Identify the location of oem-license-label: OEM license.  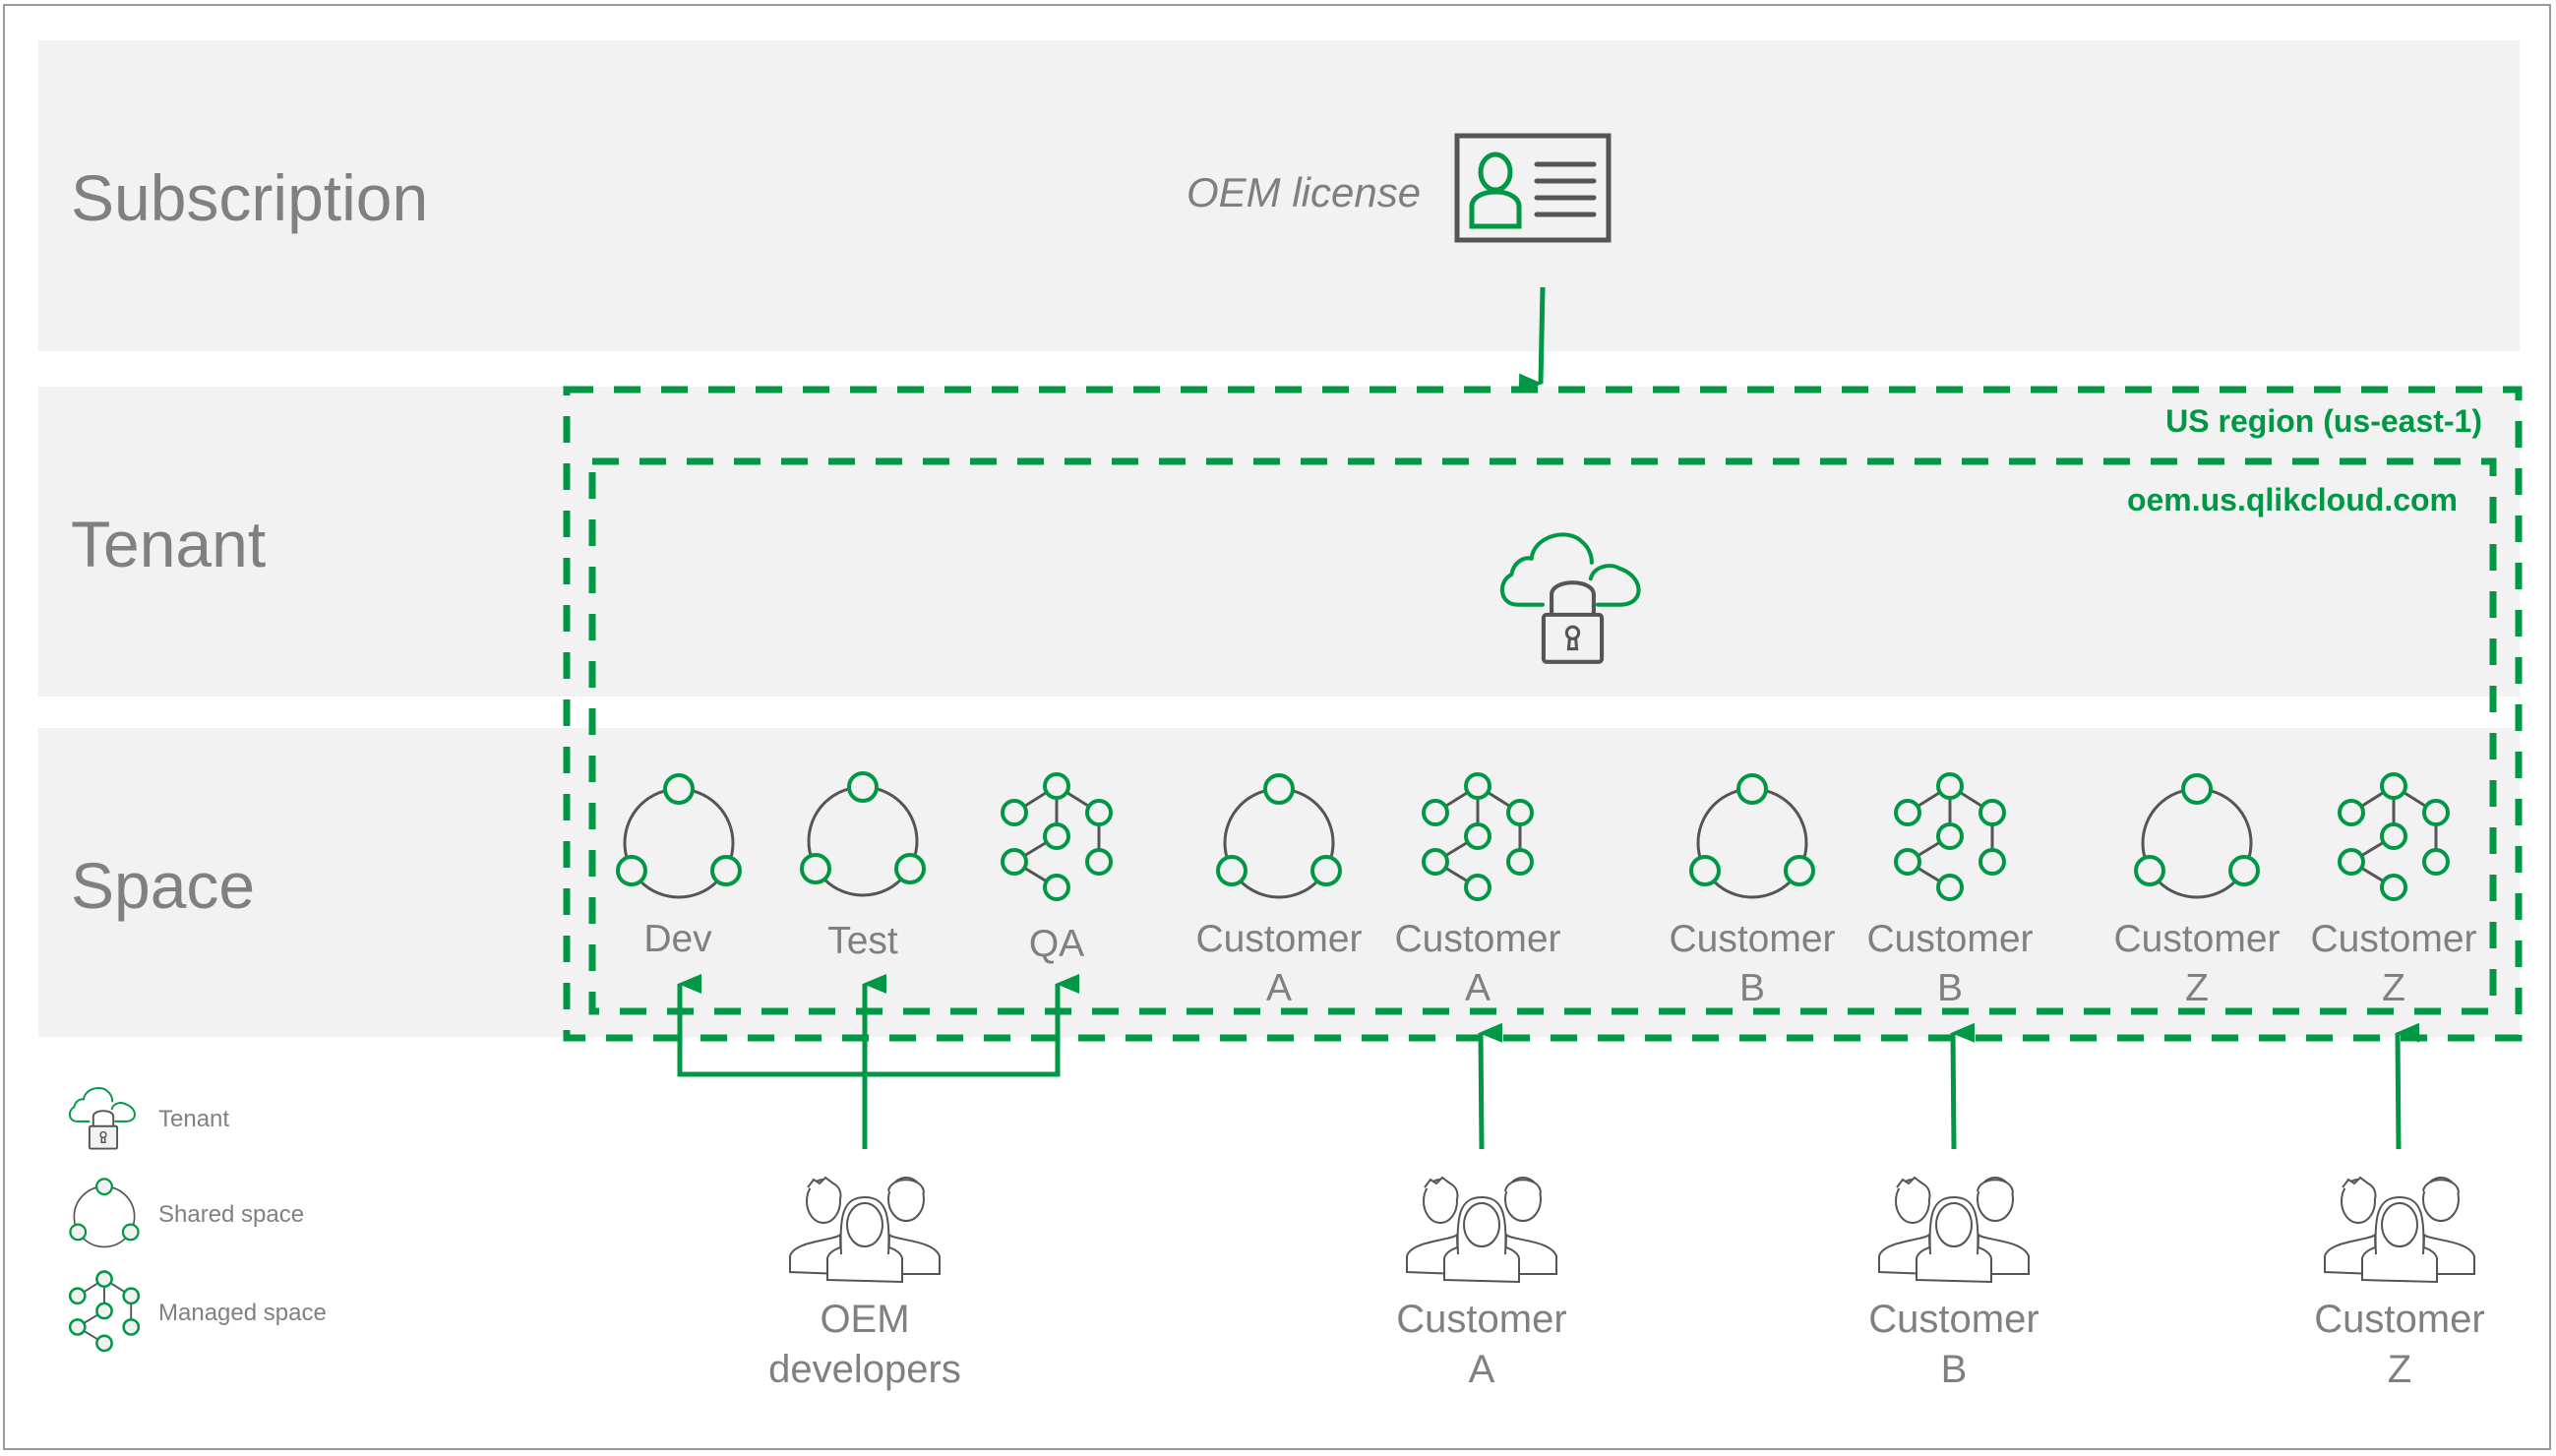
(1304, 192).